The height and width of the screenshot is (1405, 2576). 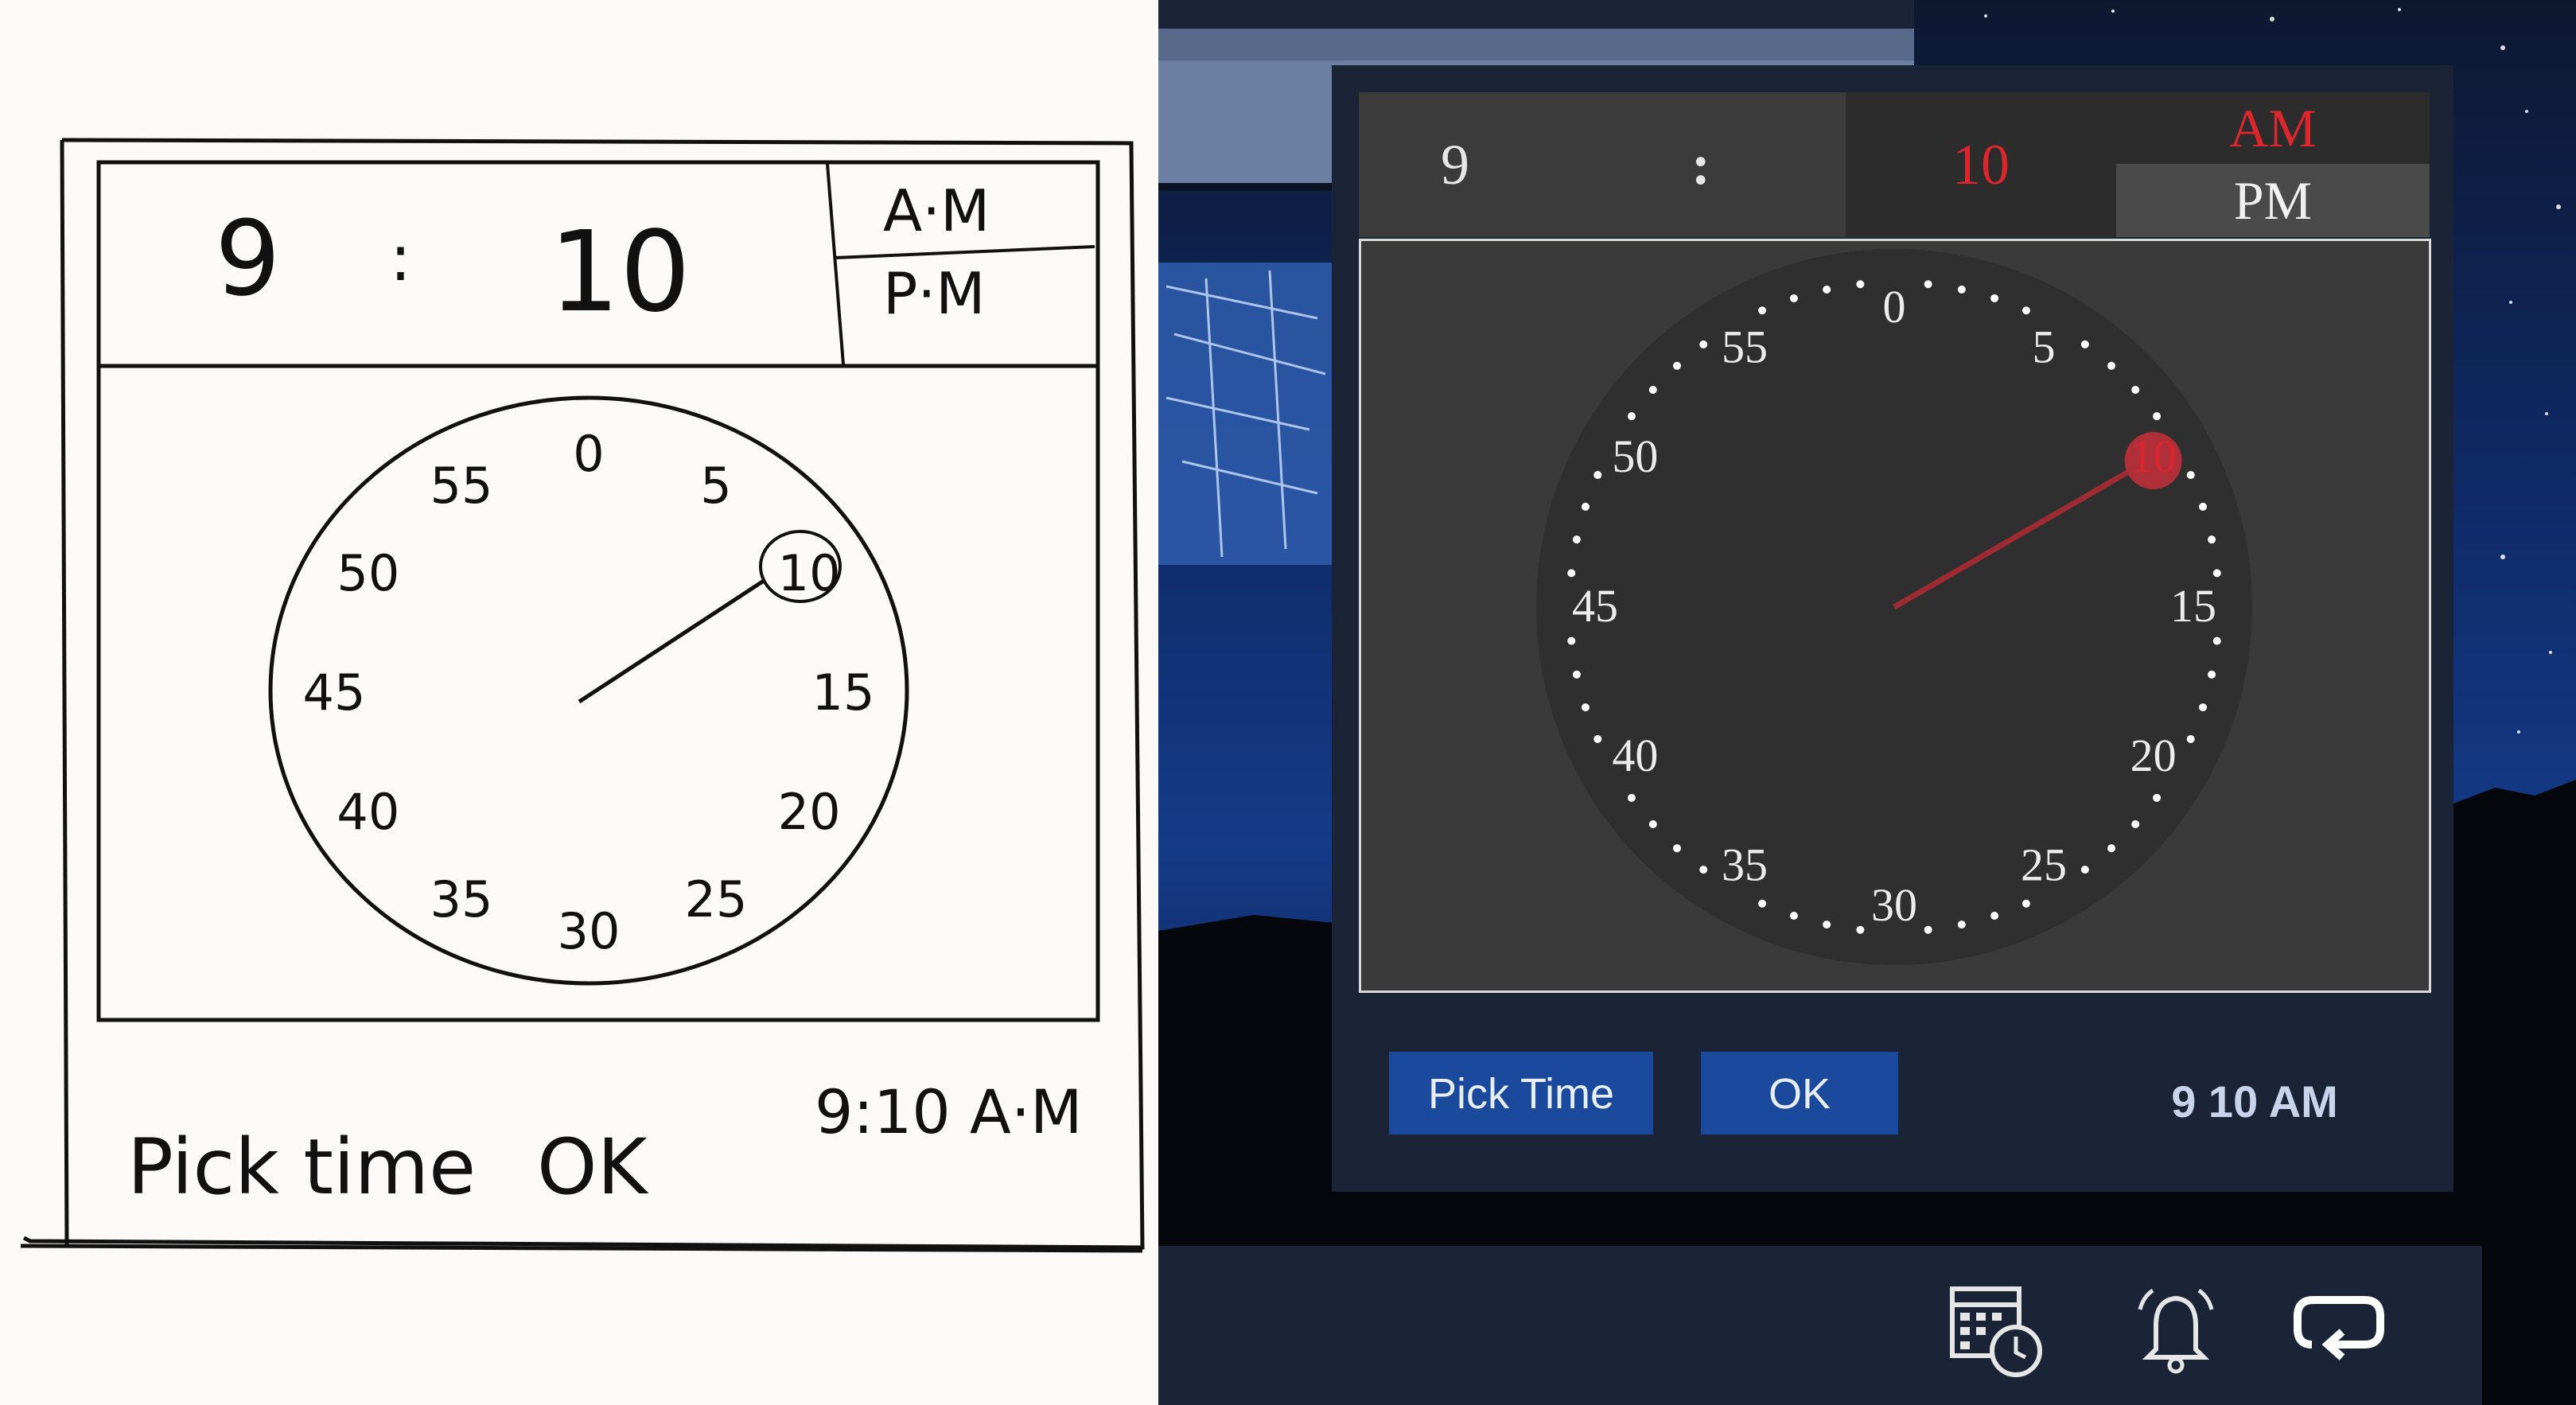 I want to click on sketch-dial-label-45: 45, so click(x=335, y=693).